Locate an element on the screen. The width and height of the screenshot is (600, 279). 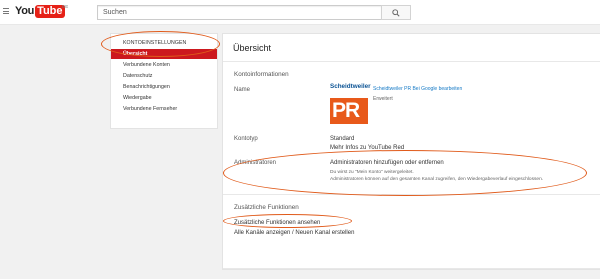
top-bar: You Tube DE Suchen is located at coordinates (300, 12).